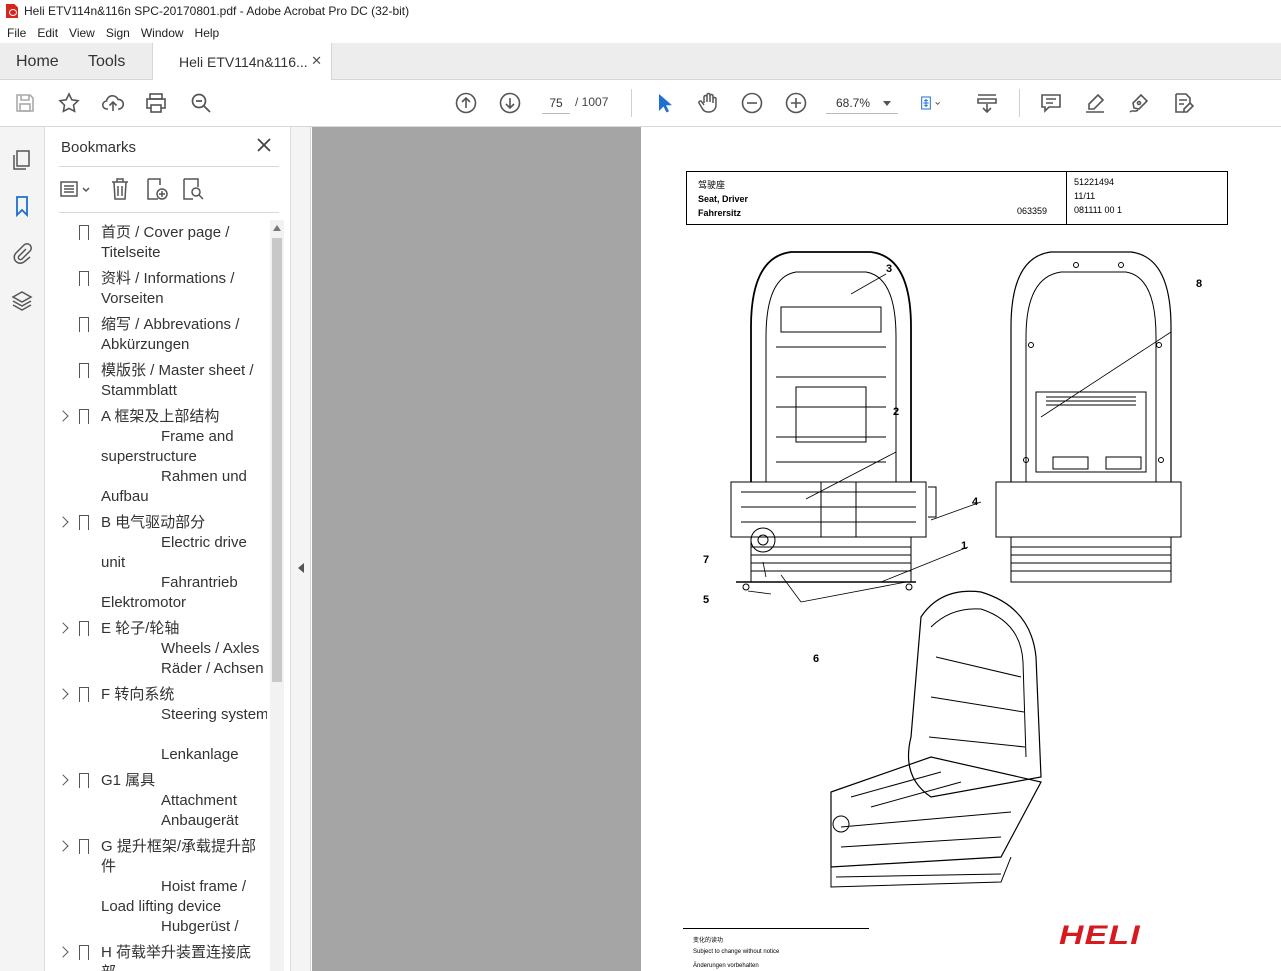 This screenshot has width=1281, height=971. Describe the element at coordinates (77, 190) in the screenshot. I see `bookmark-options-icon` at that location.